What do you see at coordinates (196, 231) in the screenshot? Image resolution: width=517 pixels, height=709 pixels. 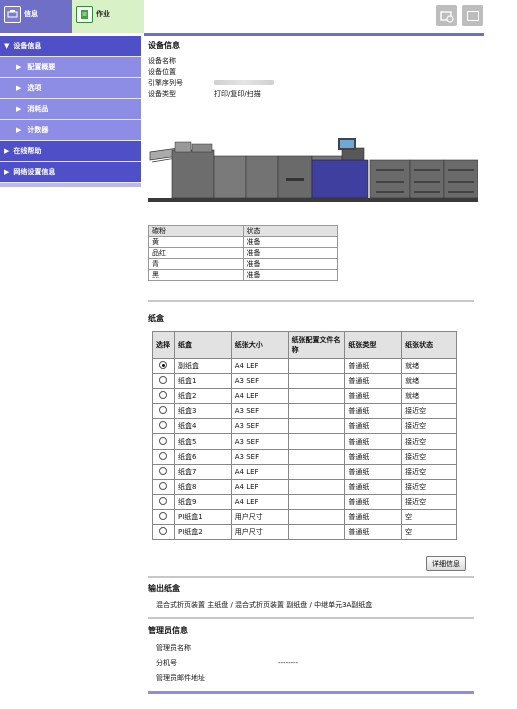 I see `toner-header: 碳粉` at bounding box center [196, 231].